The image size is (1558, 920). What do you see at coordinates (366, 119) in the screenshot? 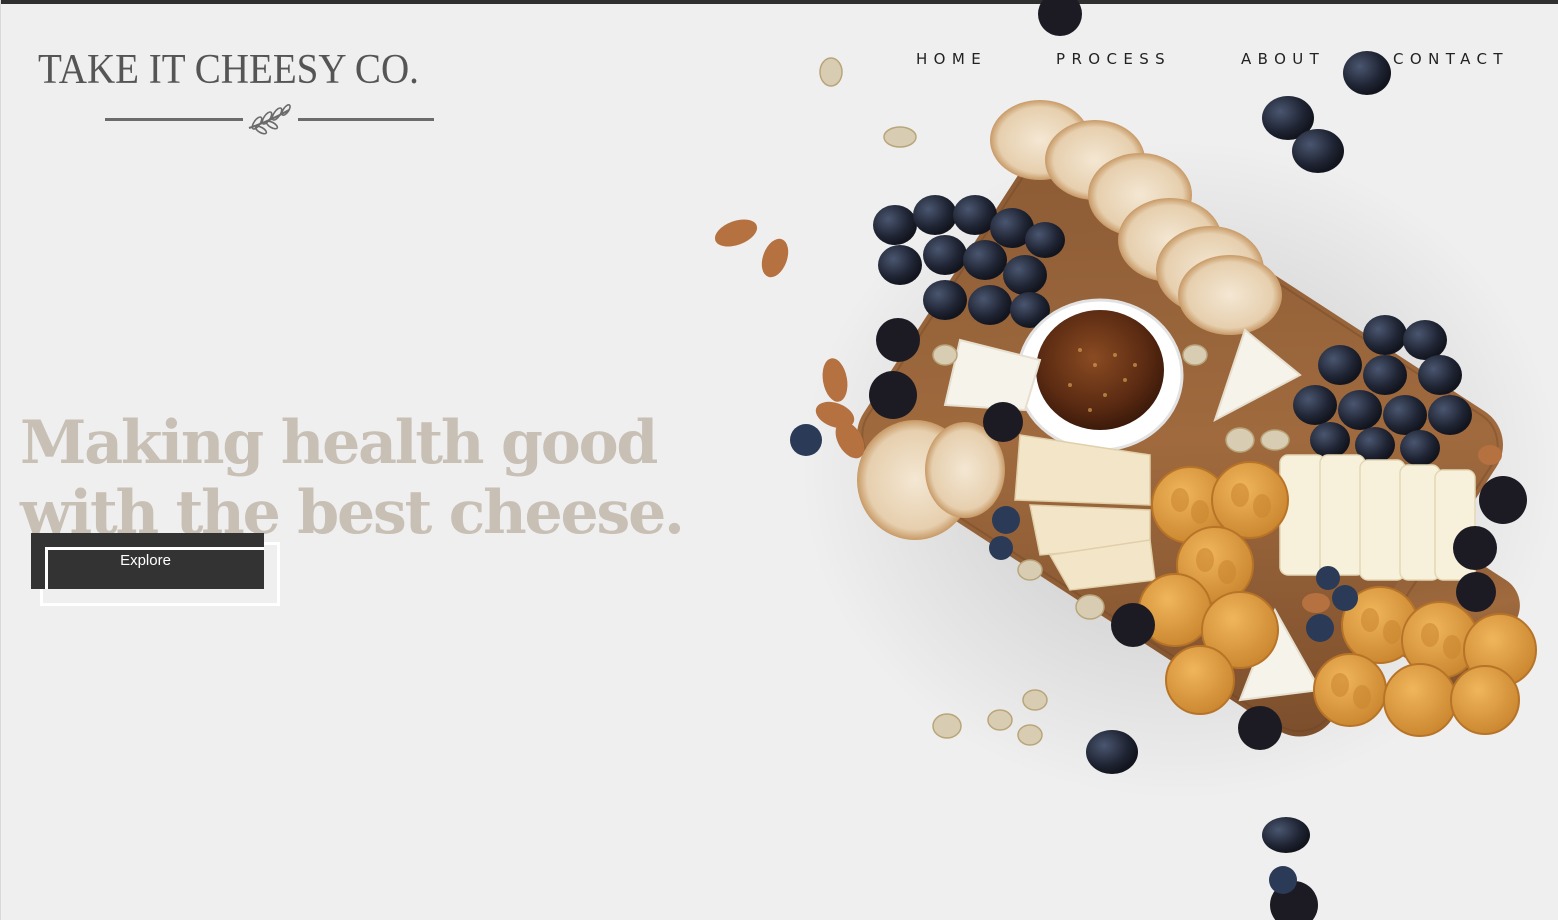
I see `logo-divider-right` at bounding box center [366, 119].